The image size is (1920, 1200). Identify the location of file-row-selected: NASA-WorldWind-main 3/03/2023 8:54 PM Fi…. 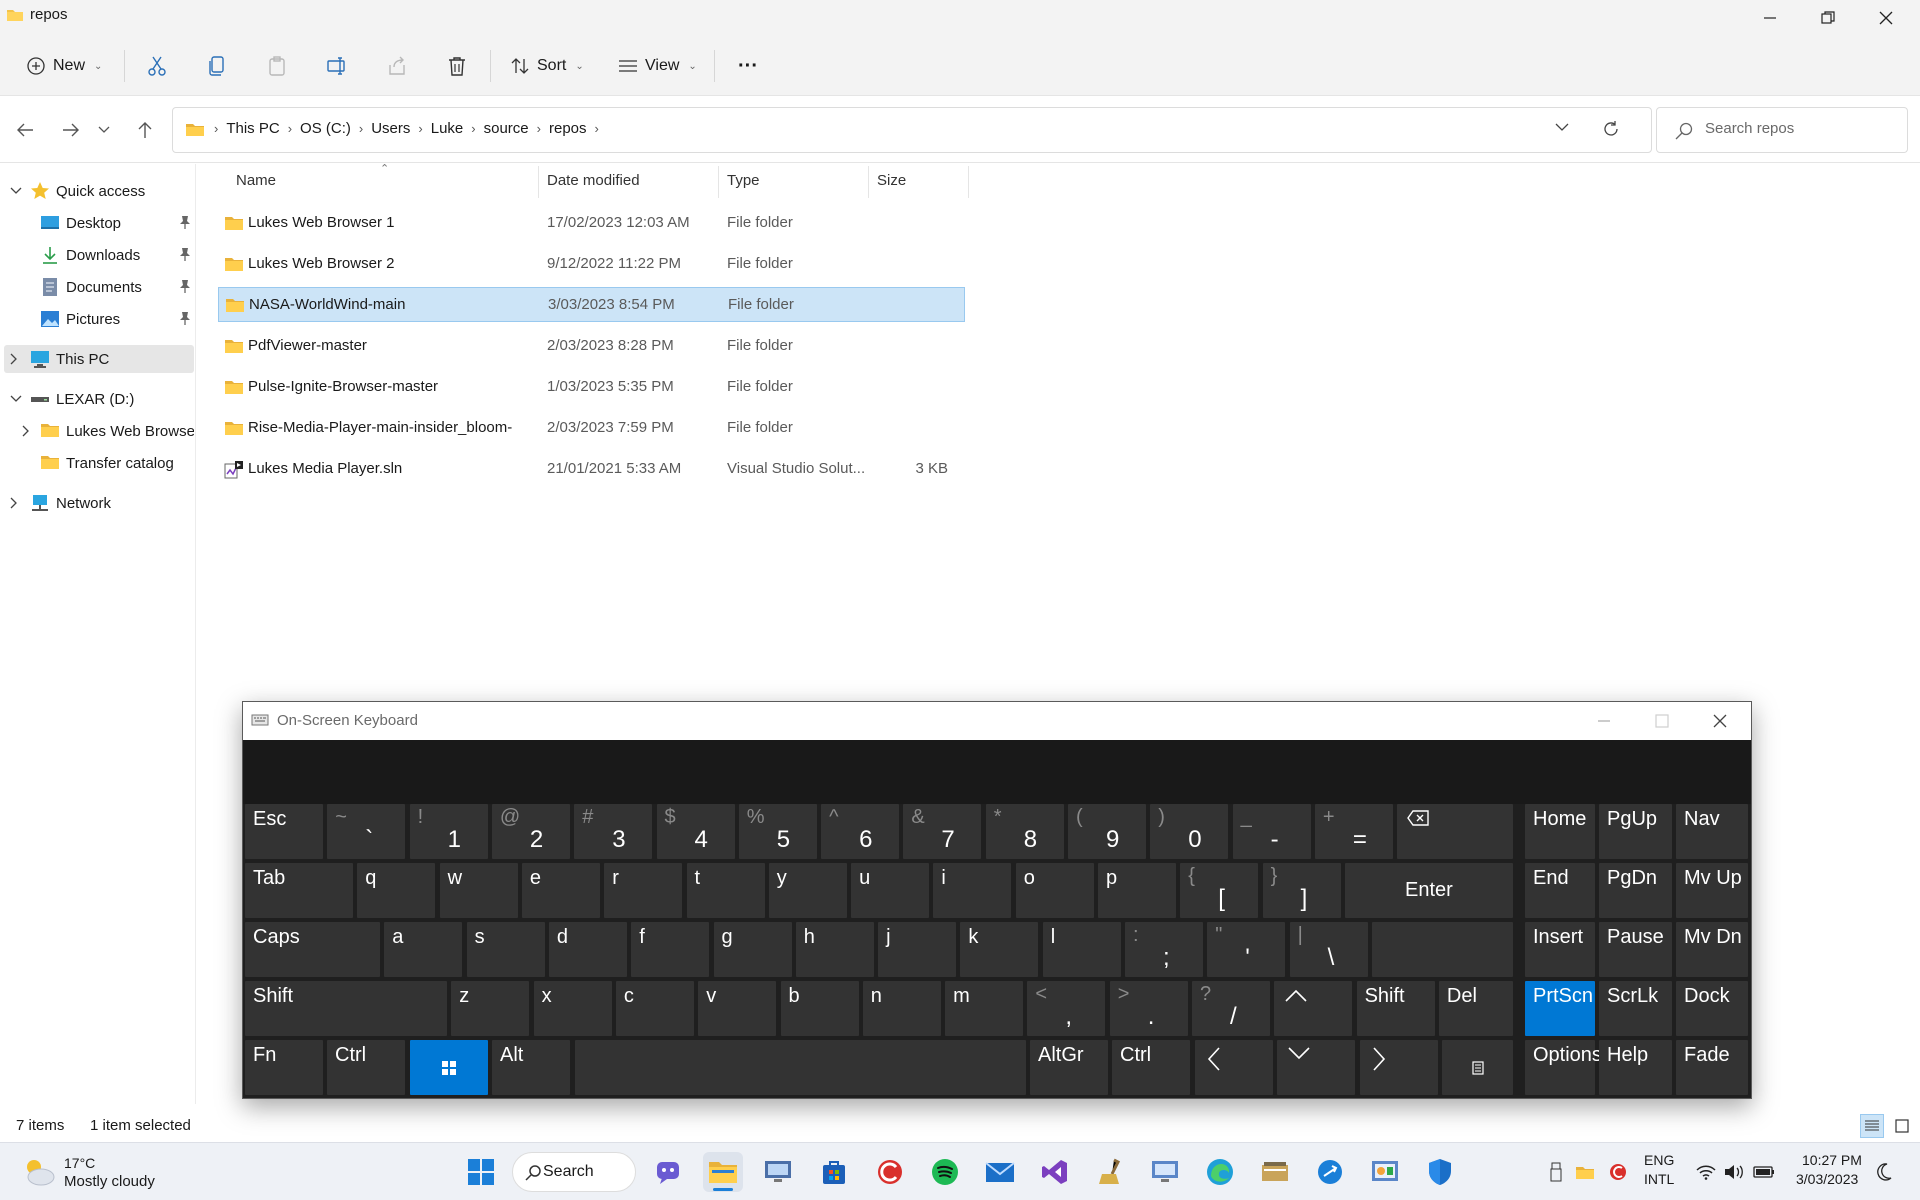
(591, 304).